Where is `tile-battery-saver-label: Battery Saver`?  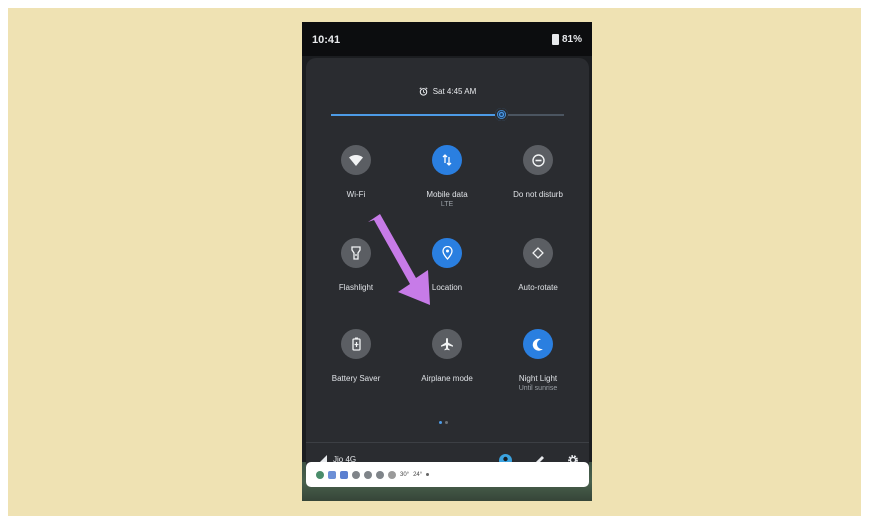 tile-battery-saver-label: Battery Saver is located at coordinates (356, 378).